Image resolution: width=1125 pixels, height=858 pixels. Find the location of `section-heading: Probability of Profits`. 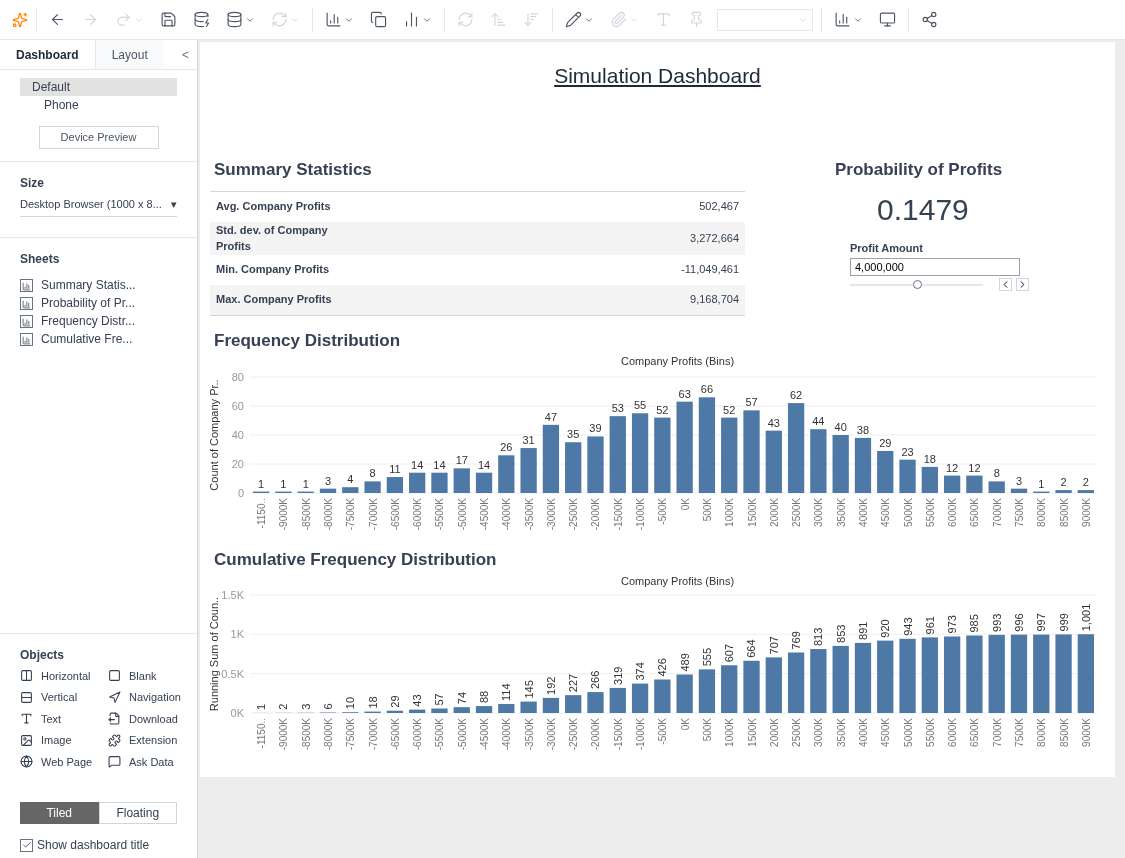

section-heading: Probability of Profits is located at coordinates (919, 170).